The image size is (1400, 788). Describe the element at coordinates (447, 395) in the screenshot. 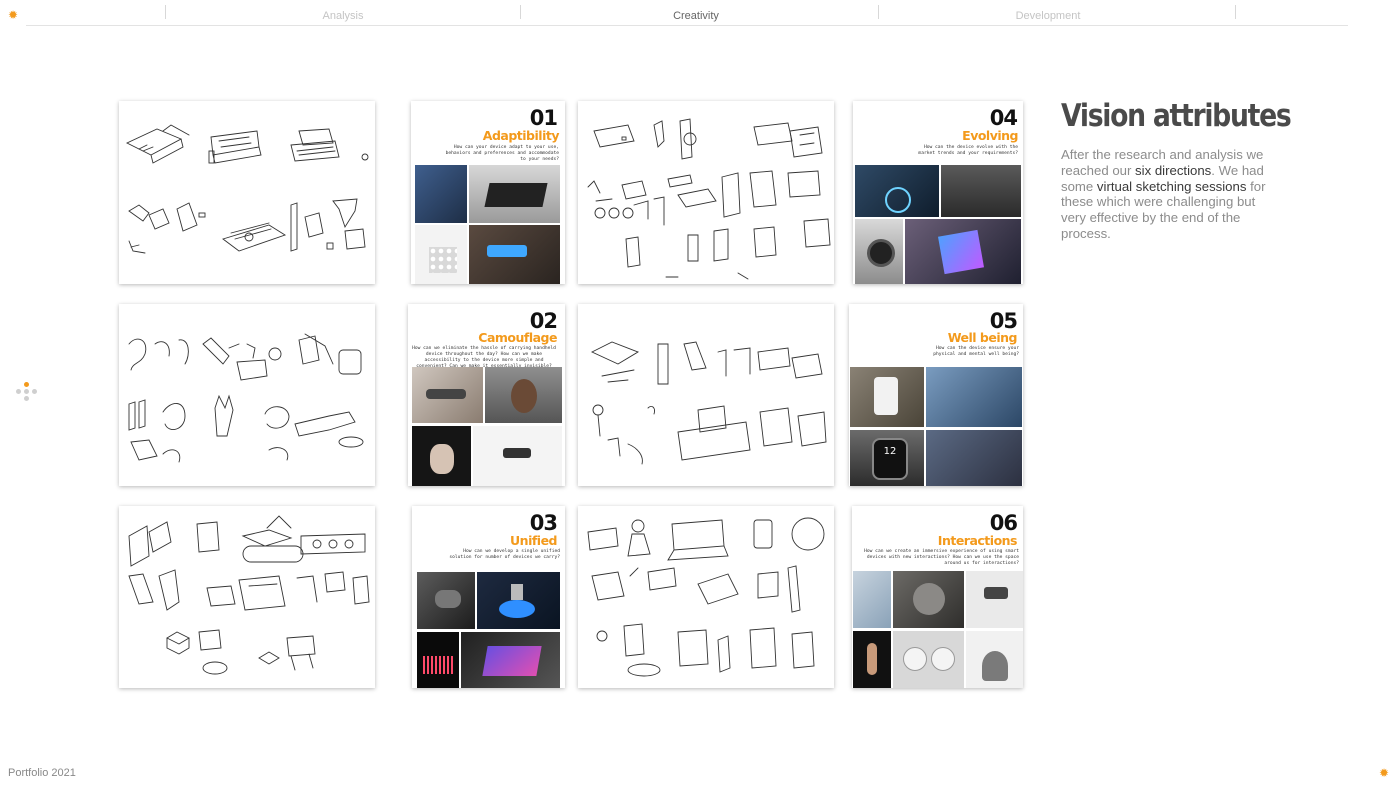

I see `photo-finger-ring` at that location.